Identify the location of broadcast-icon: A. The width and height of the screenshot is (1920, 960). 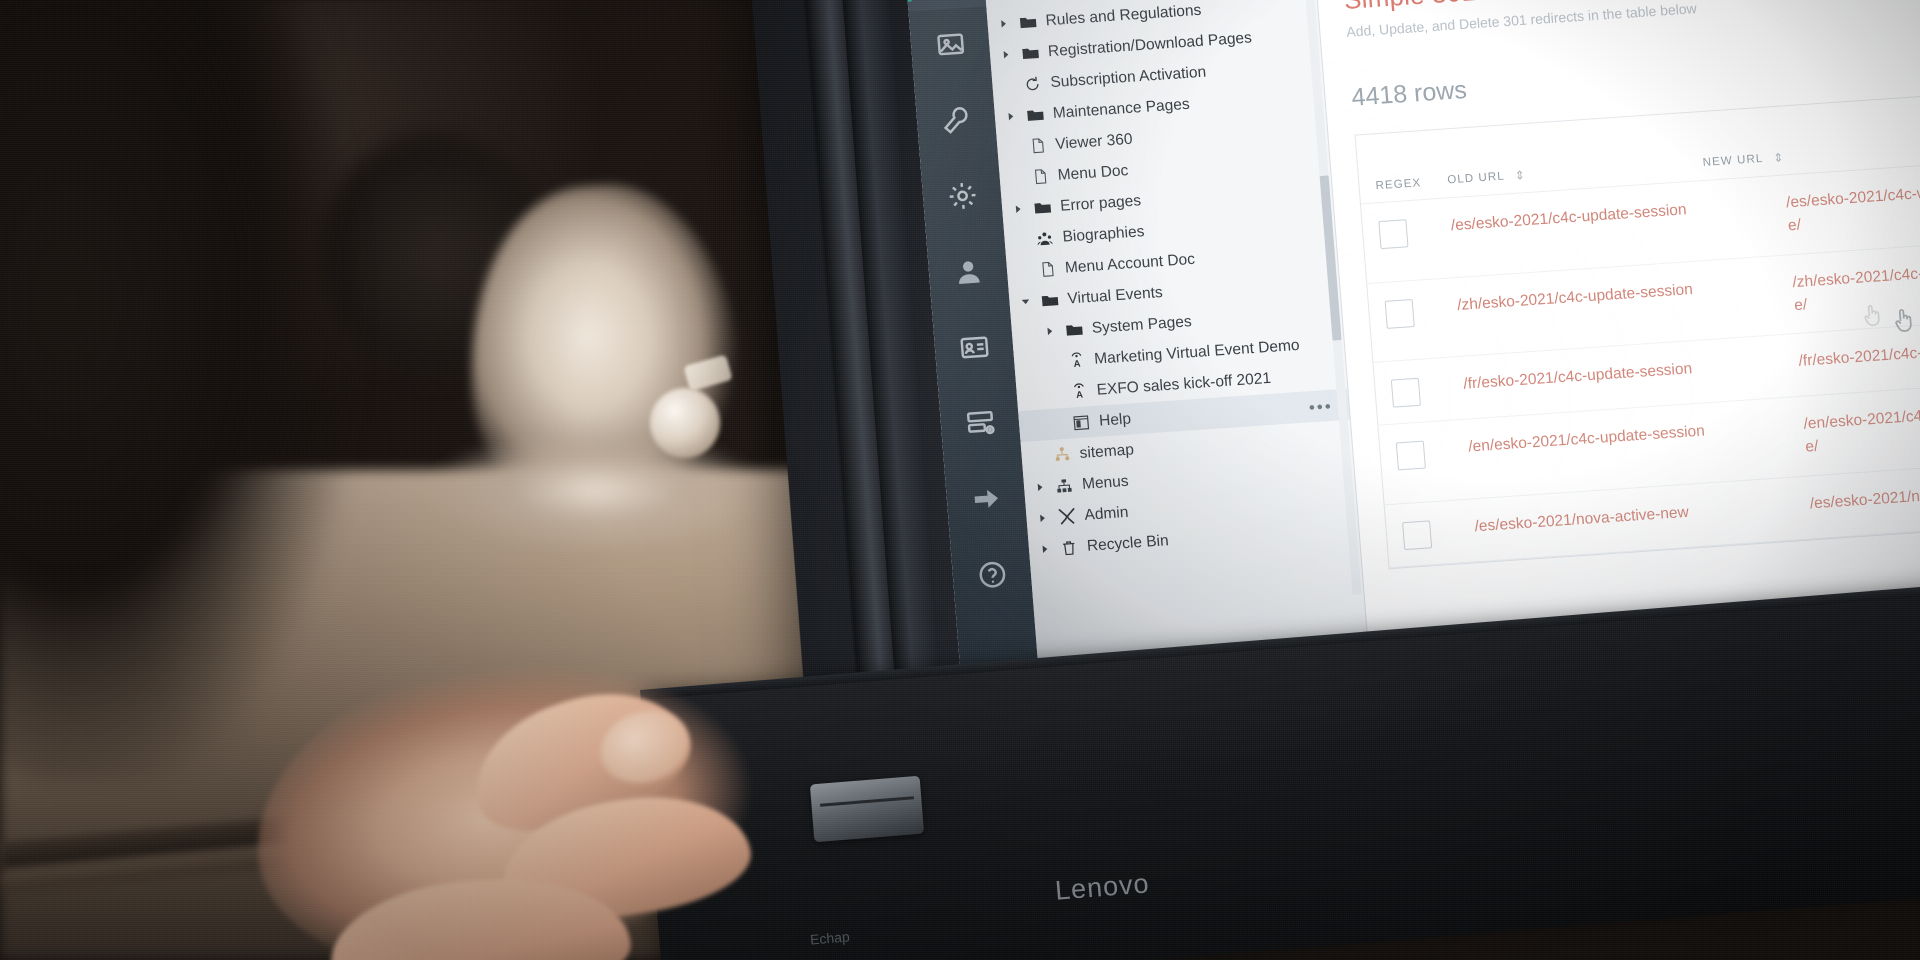
(1076, 360).